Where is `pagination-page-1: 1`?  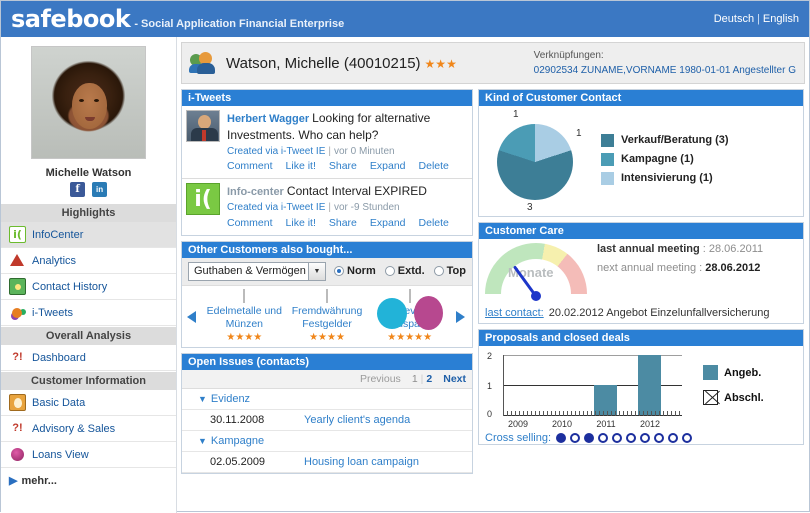
pagination-page-1: 1 is located at coordinates (415, 379).